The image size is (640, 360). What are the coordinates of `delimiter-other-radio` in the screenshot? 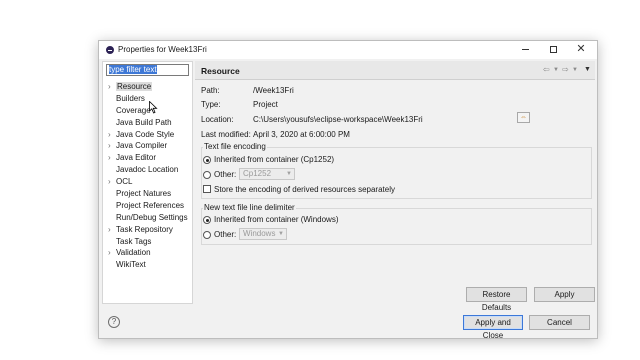 It's located at (207, 235).